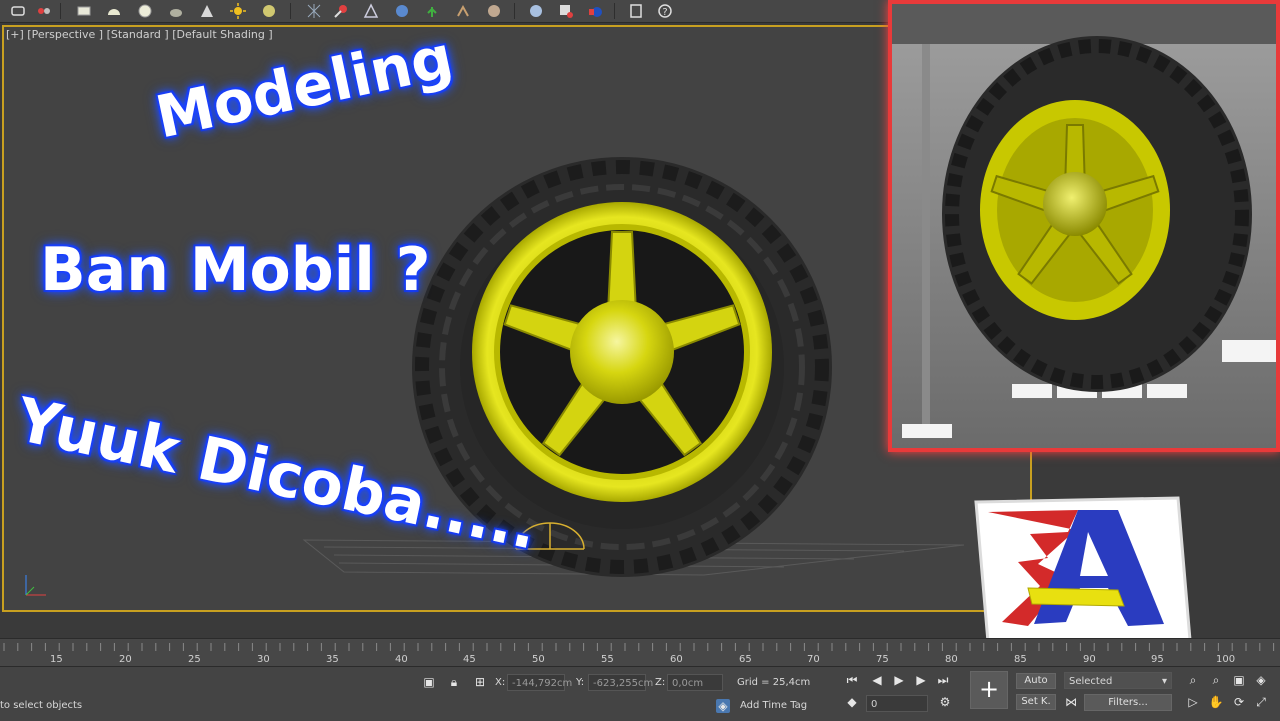 The height and width of the screenshot is (721, 1280). Describe the element at coordinates (539, 682) in the screenshot. I see `x-coordinate-field: -144,792cm` at that location.